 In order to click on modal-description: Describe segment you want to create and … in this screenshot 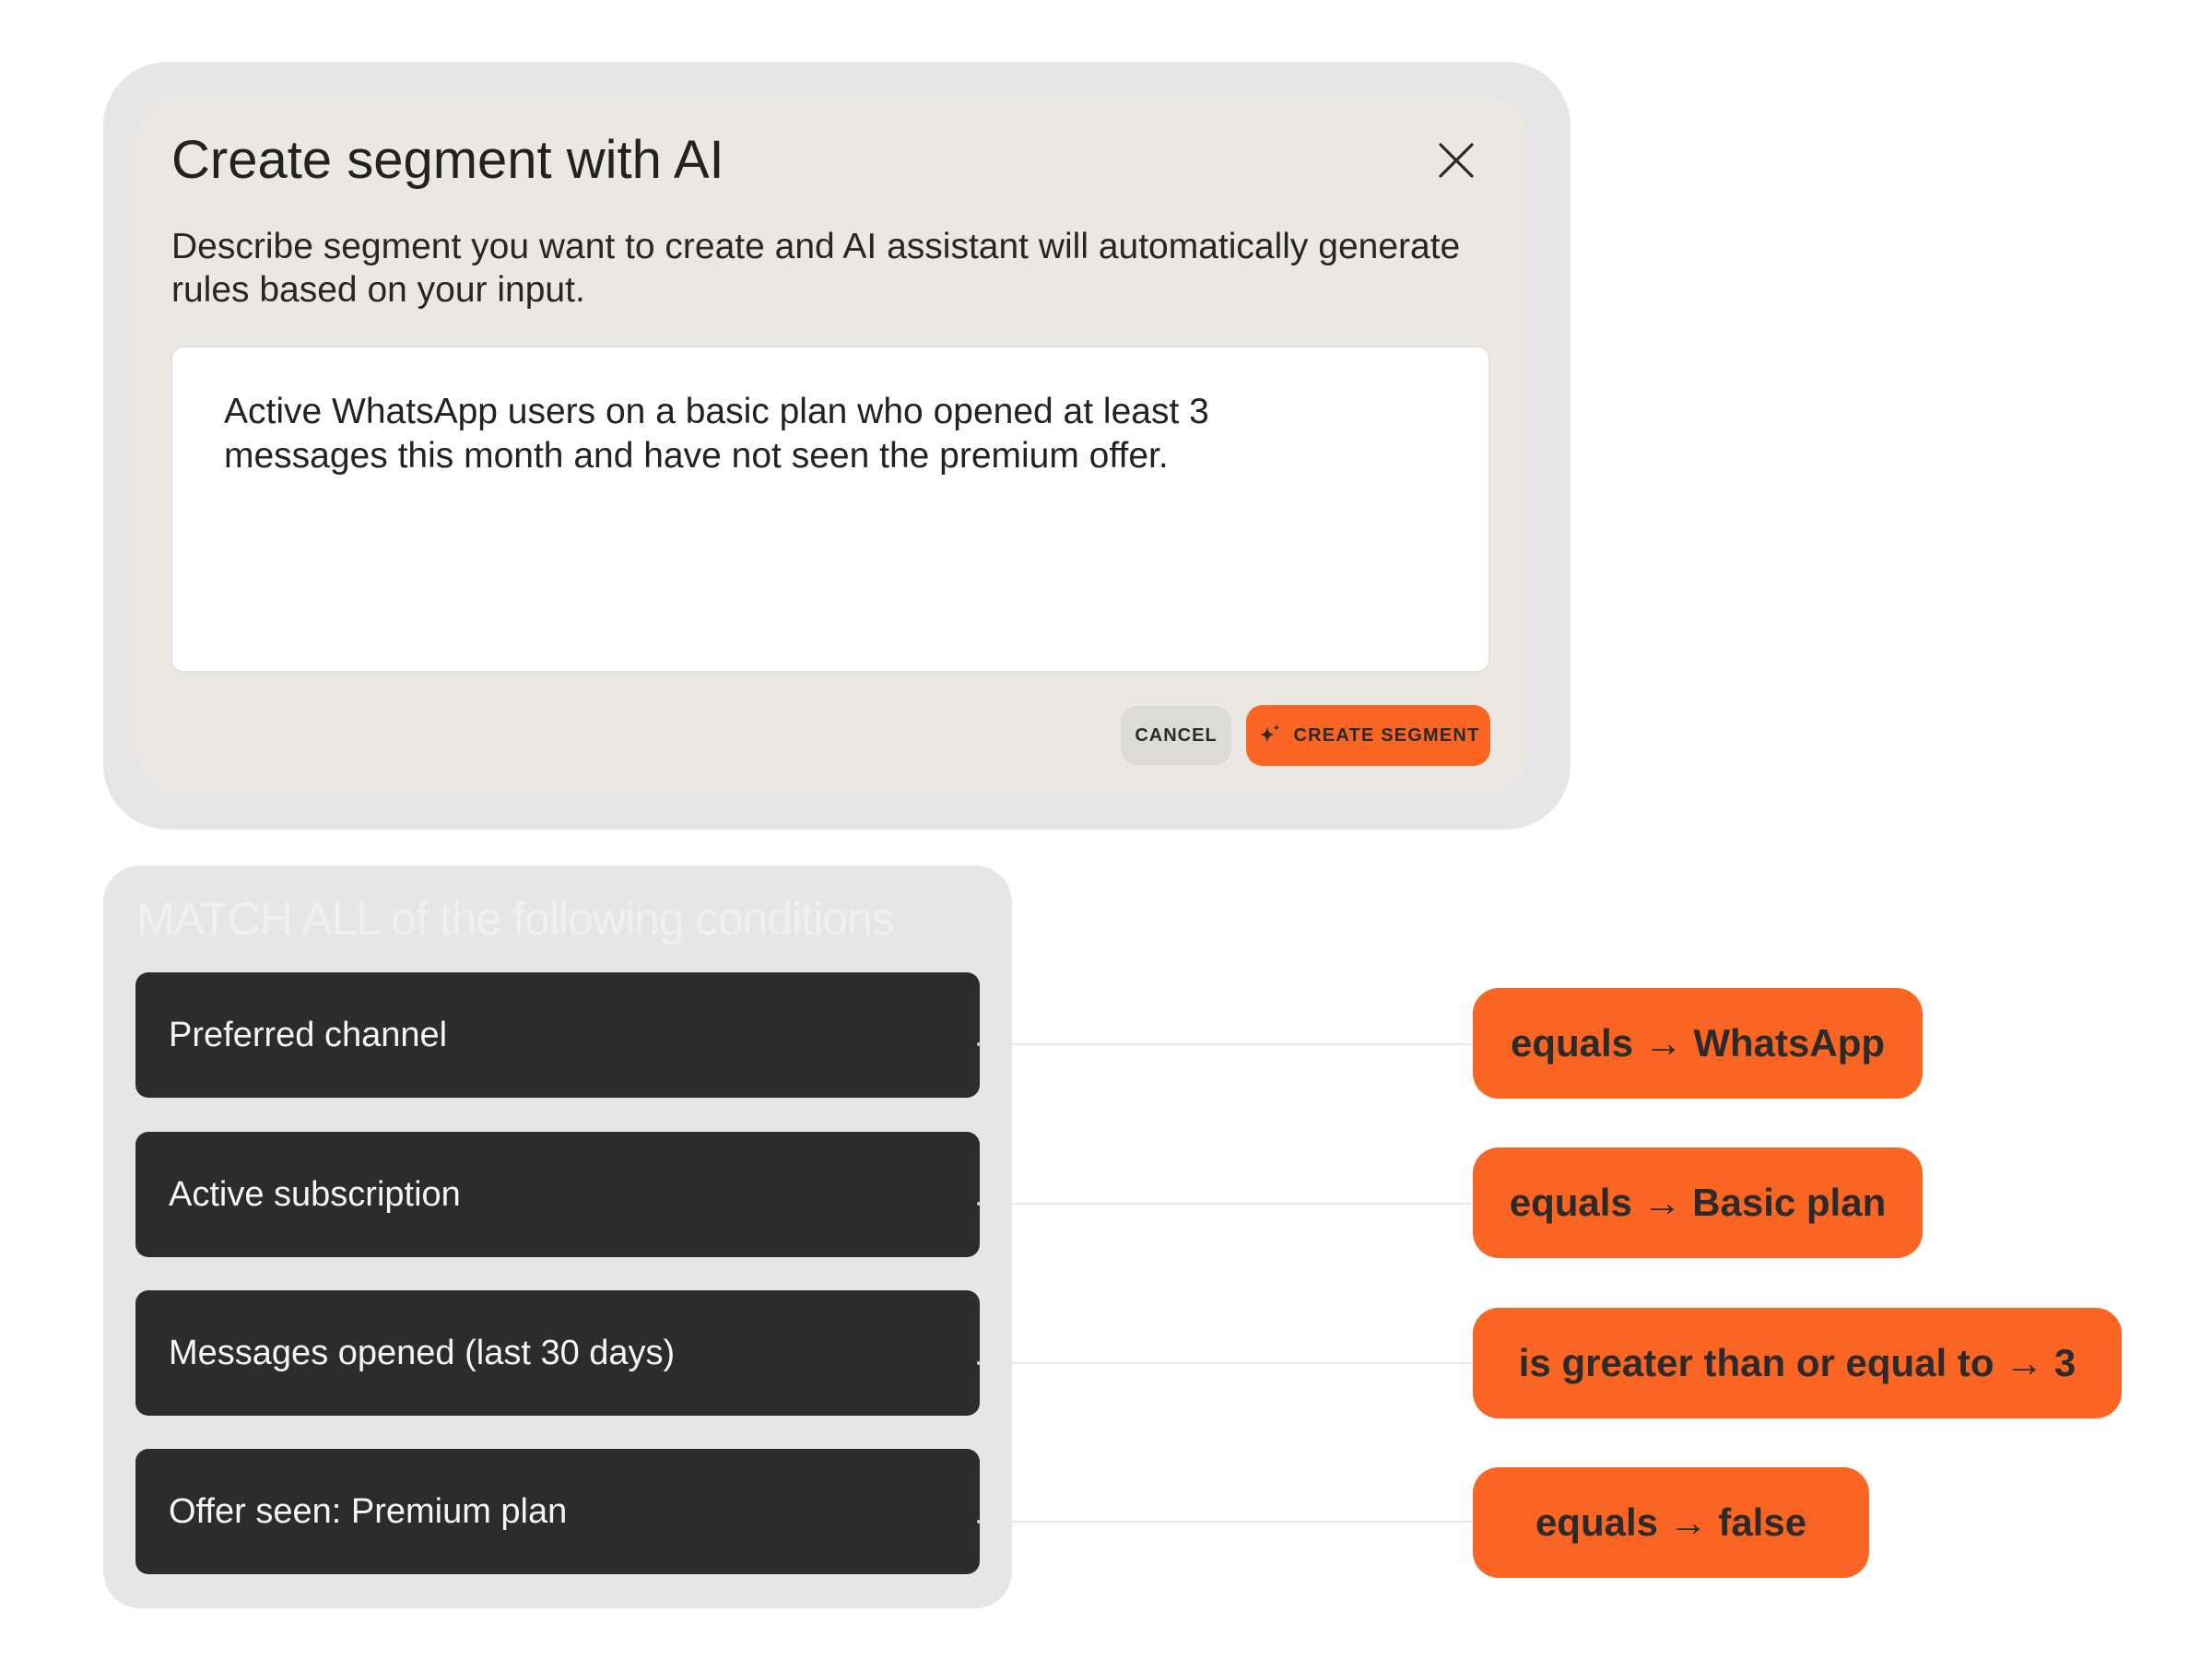, I will do `click(816, 268)`.